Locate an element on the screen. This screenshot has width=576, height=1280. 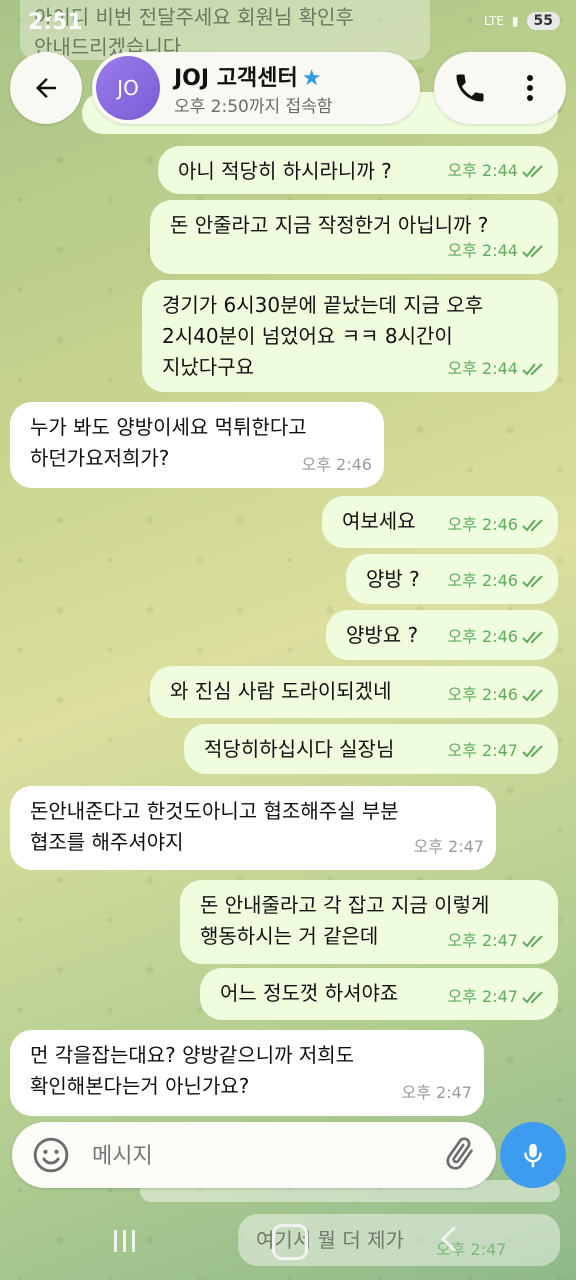
message-text: 적당히하십시다 실장님 is located at coordinates (299, 749).